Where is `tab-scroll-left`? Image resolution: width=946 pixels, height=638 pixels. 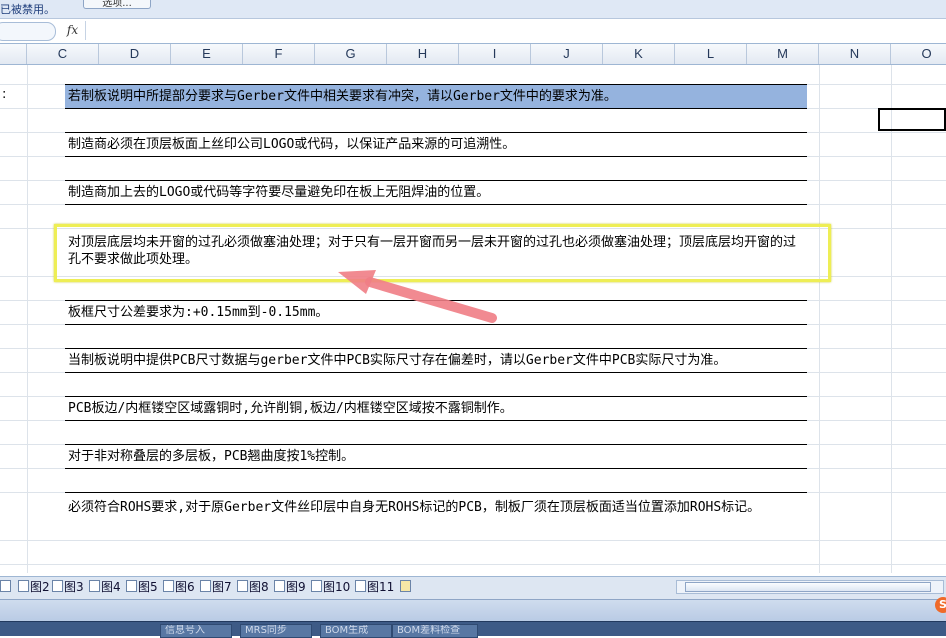 tab-scroll-left is located at coordinates (6, 587).